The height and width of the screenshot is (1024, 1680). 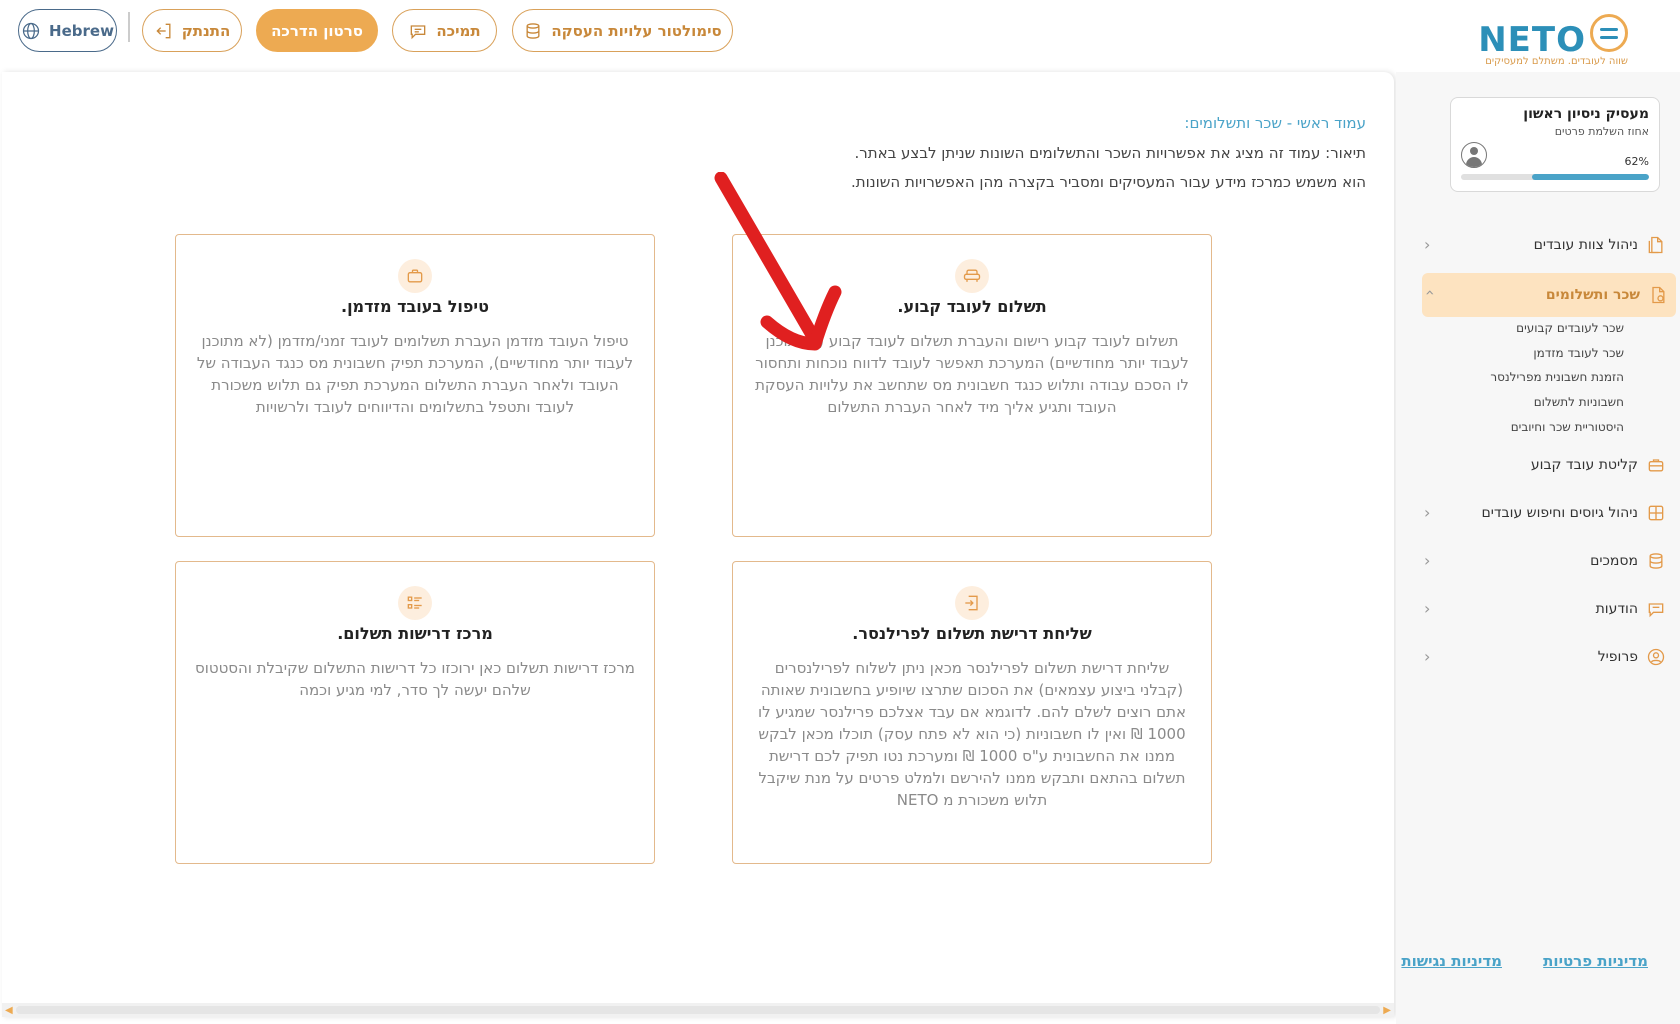 What do you see at coordinates (1584, 465) in the screenshot?
I see `sidebar-item-label: קליטת עובד קבוע` at bounding box center [1584, 465].